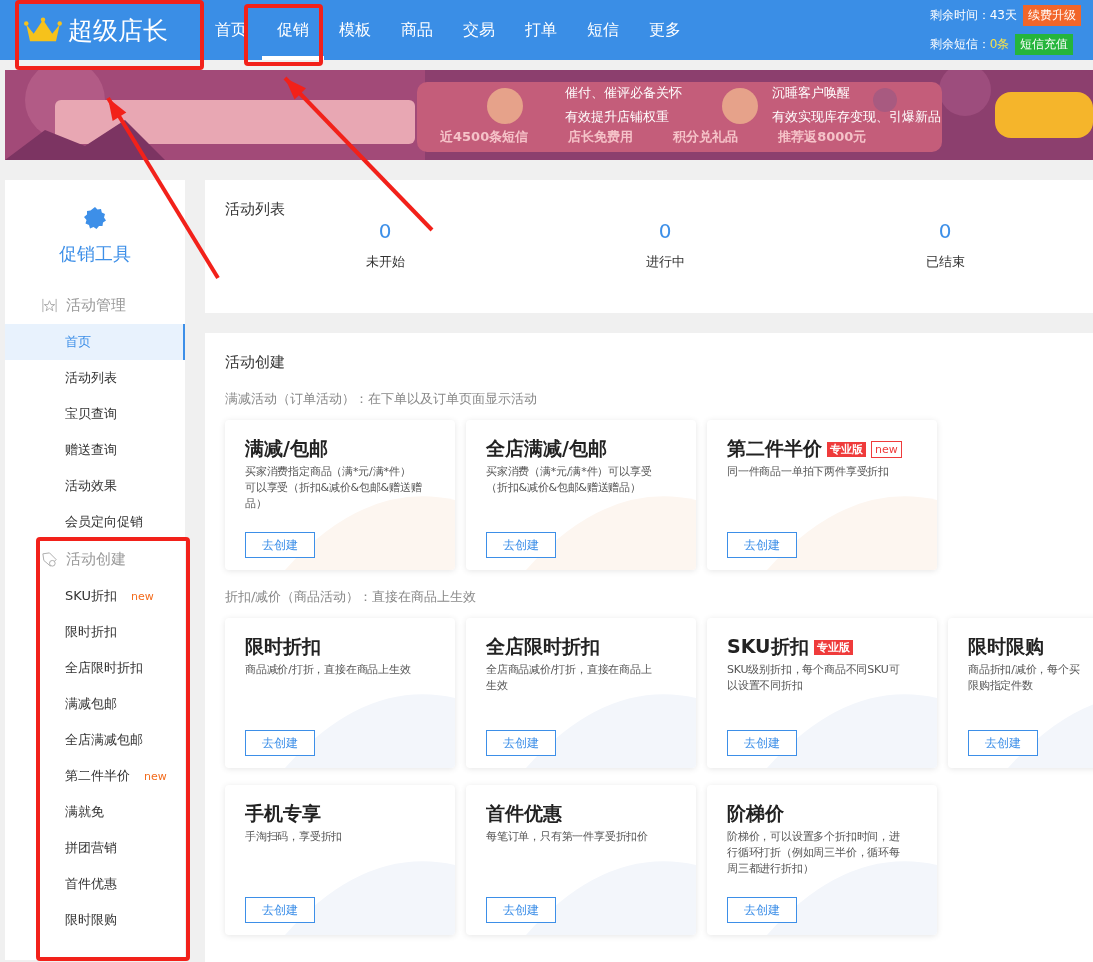 The height and width of the screenshot is (962, 1093). What do you see at coordinates (385, 262) in the screenshot?
I see `stat-label: 未开始` at bounding box center [385, 262].